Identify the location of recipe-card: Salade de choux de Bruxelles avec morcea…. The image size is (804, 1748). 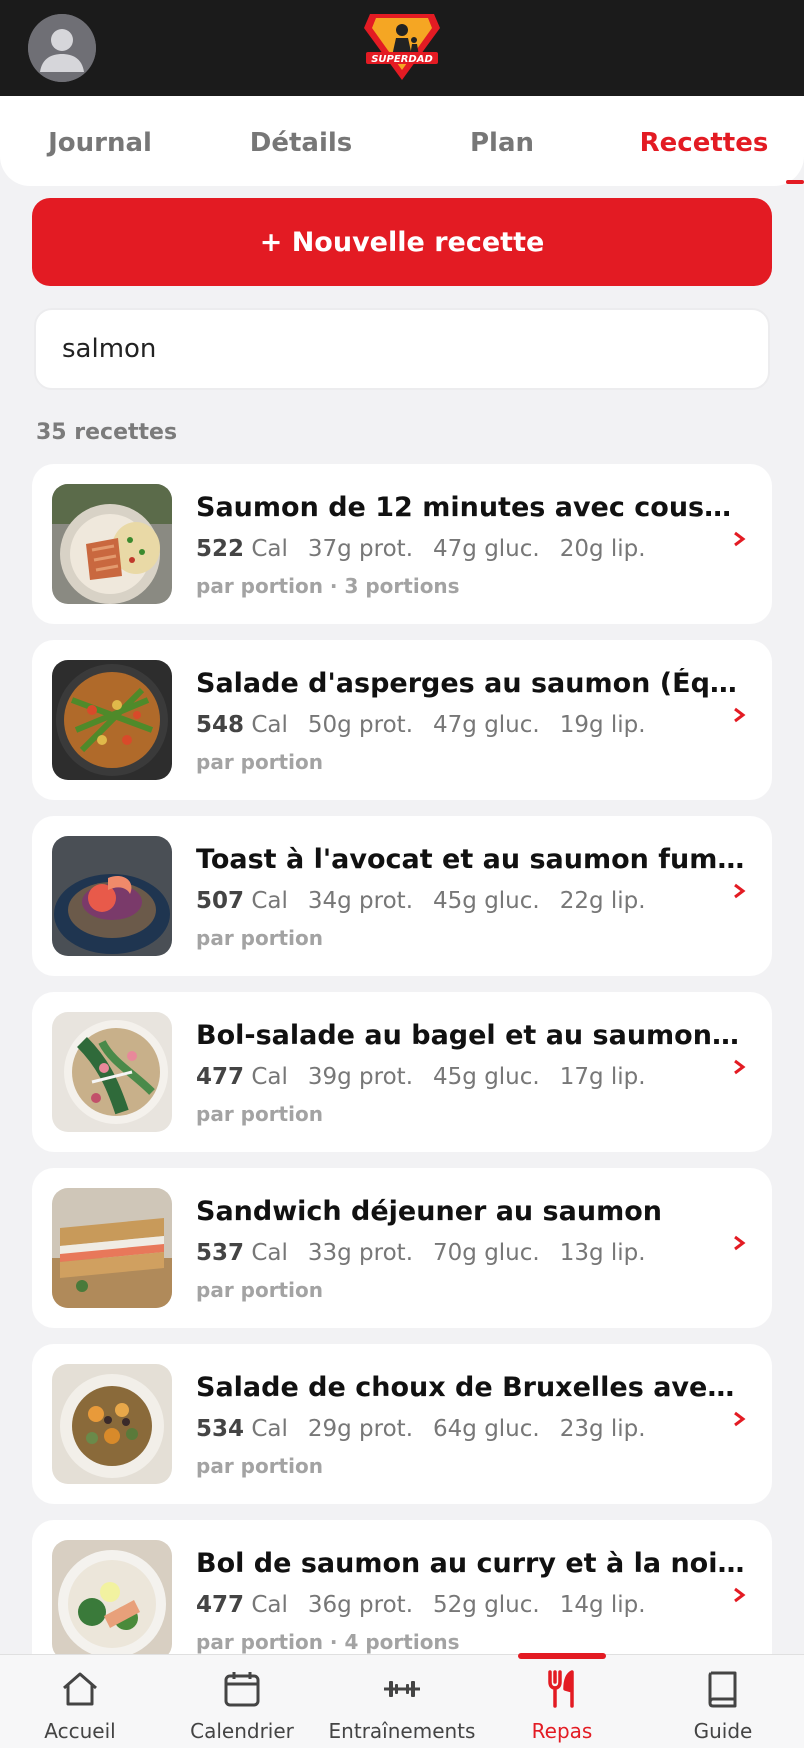
(402, 1424).